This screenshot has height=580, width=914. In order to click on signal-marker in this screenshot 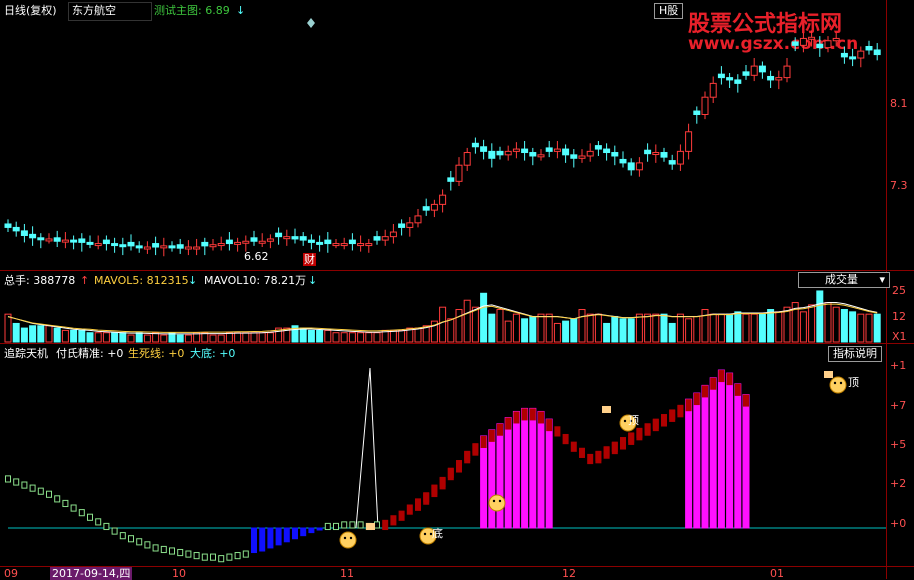, I will do `click(370, 526)`.